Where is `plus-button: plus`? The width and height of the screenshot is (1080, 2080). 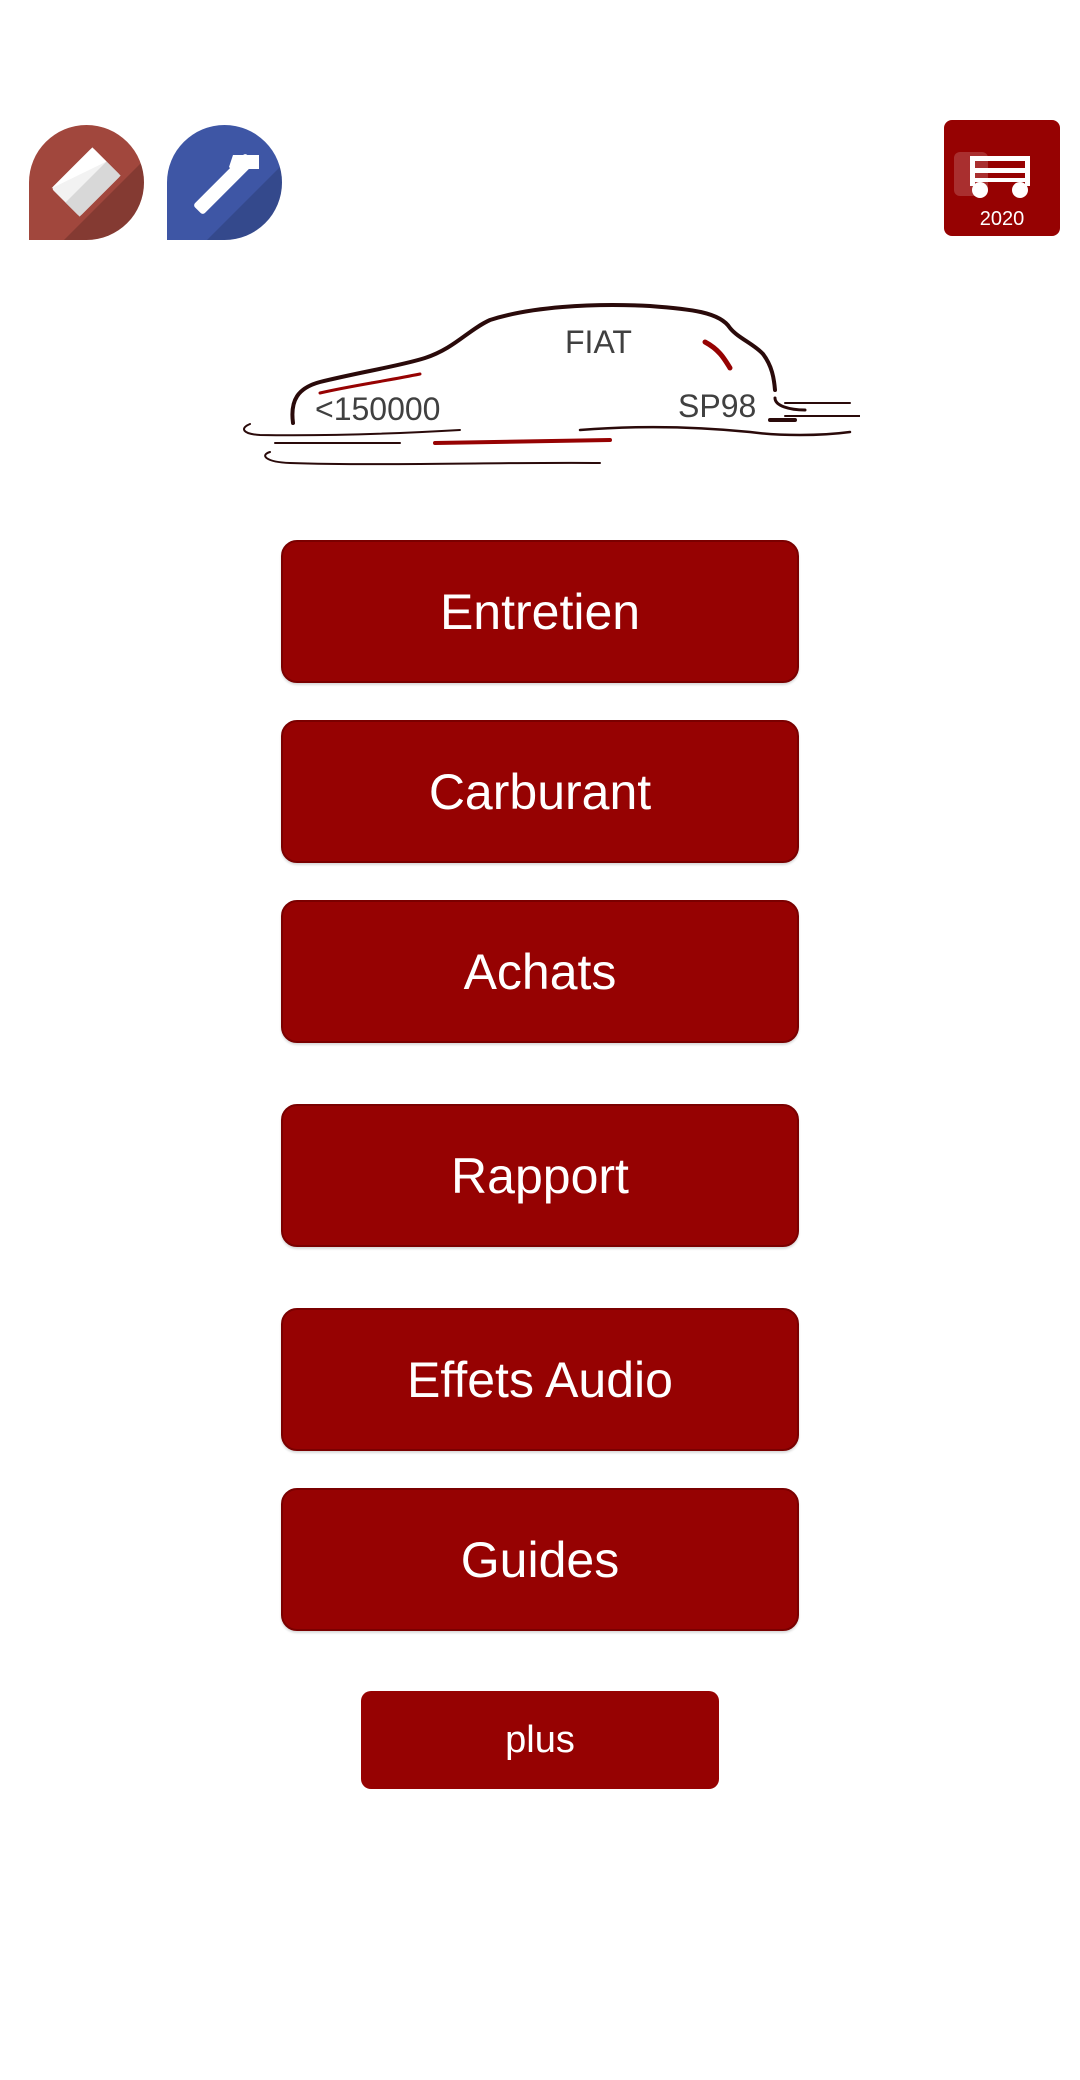 plus-button: plus is located at coordinates (540, 1740).